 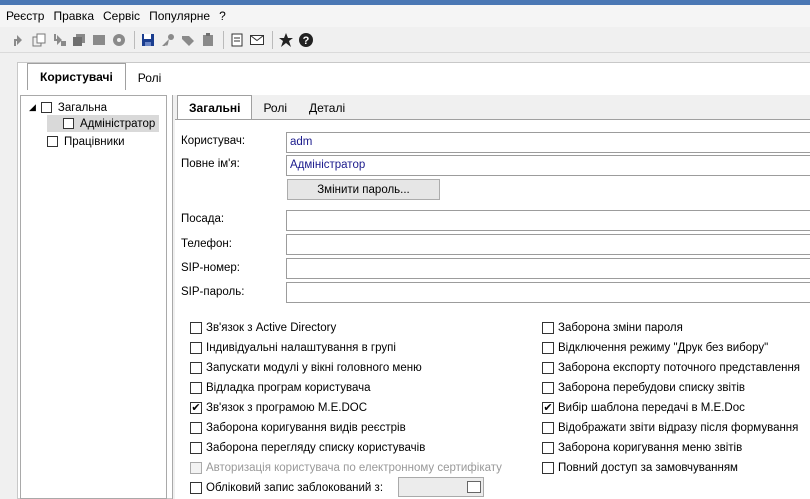 I want to click on user-label: Користувач:, so click(x=213, y=141).